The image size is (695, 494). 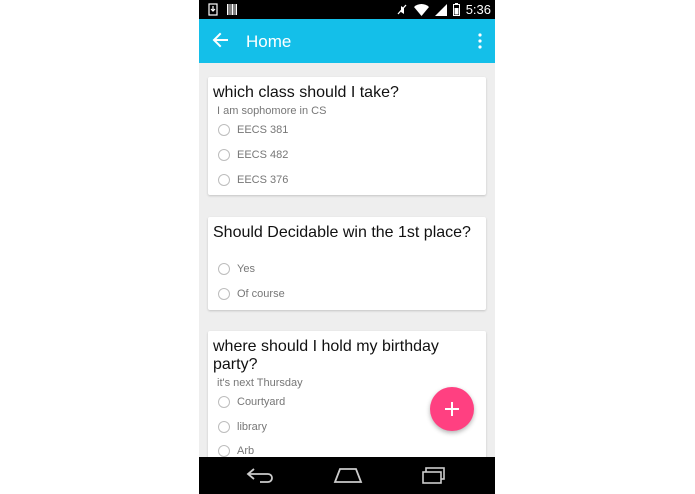 I want to click on page-title: Home, so click(x=269, y=41).